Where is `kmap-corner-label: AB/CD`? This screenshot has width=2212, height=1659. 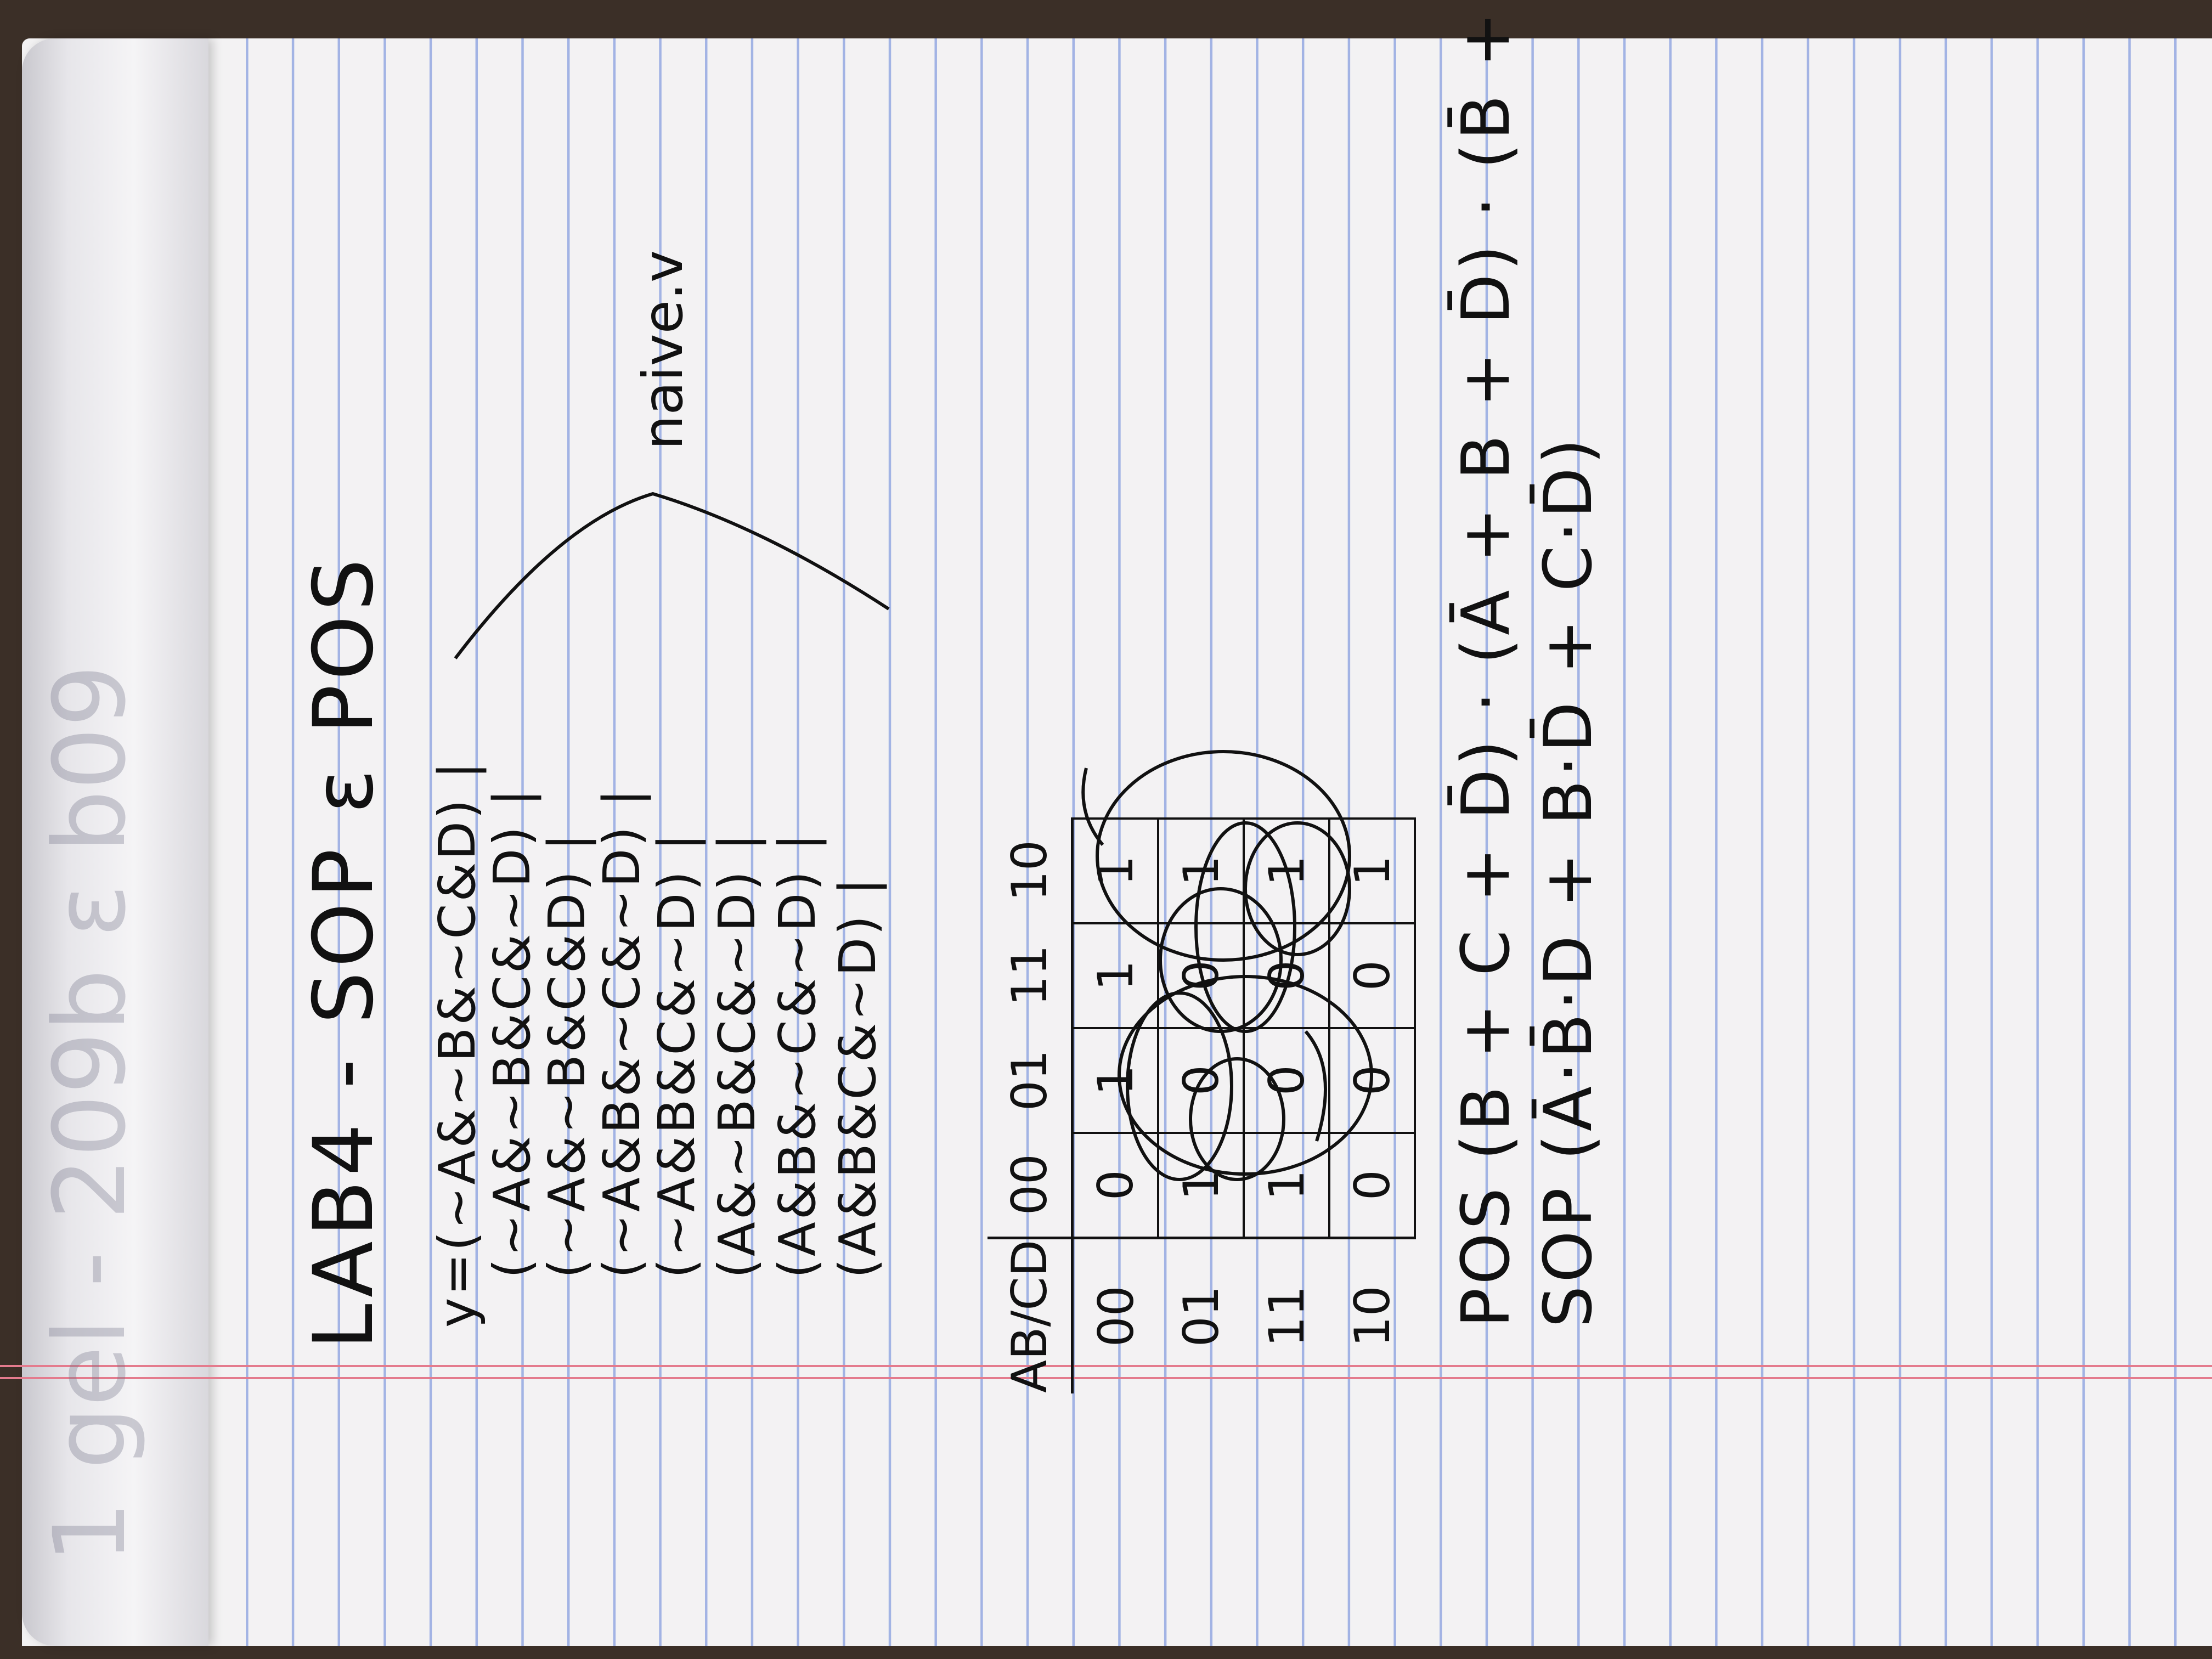
kmap-corner-label: AB/CD is located at coordinates (1030, 1315).